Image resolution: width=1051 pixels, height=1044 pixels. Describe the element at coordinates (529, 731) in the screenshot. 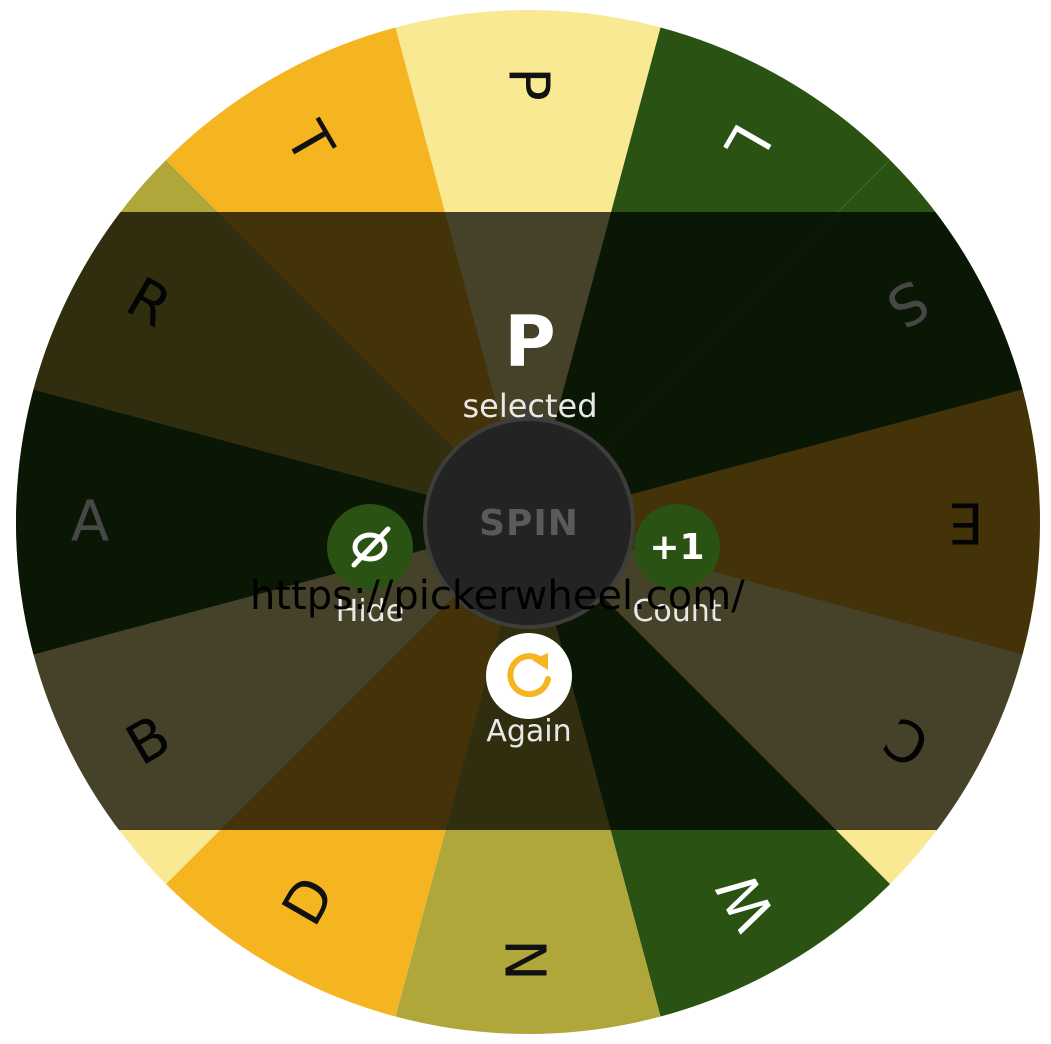

I see `again-label: Again` at that location.